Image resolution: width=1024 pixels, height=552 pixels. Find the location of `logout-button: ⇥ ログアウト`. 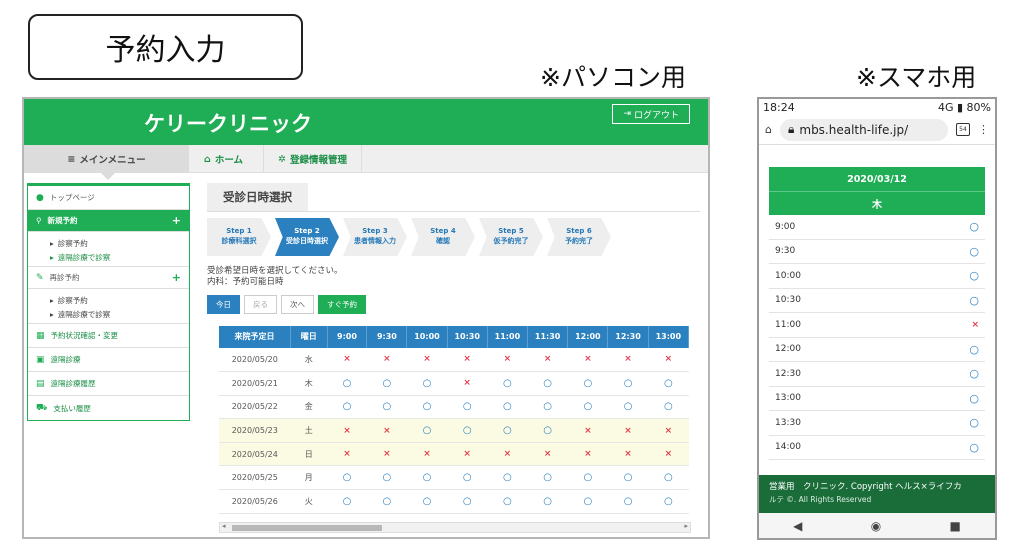

logout-button: ⇥ ログアウト is located at coordinates (651, 114).